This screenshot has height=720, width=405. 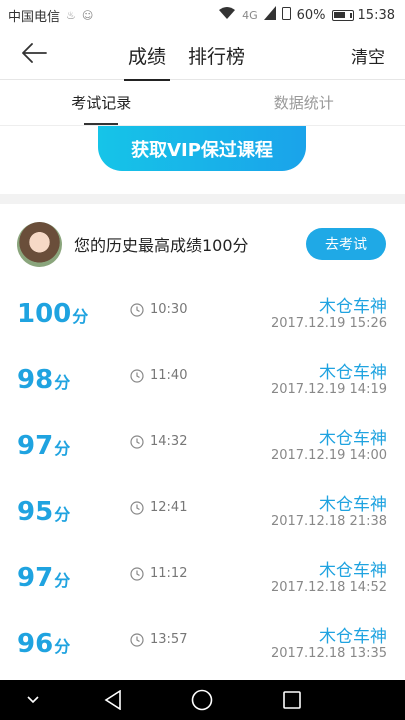 What do you see at coordinates (202, 148) in the screenshot?
I see `vip-course-button: 获取VIP保过课程` at bounding box center [202, 148].